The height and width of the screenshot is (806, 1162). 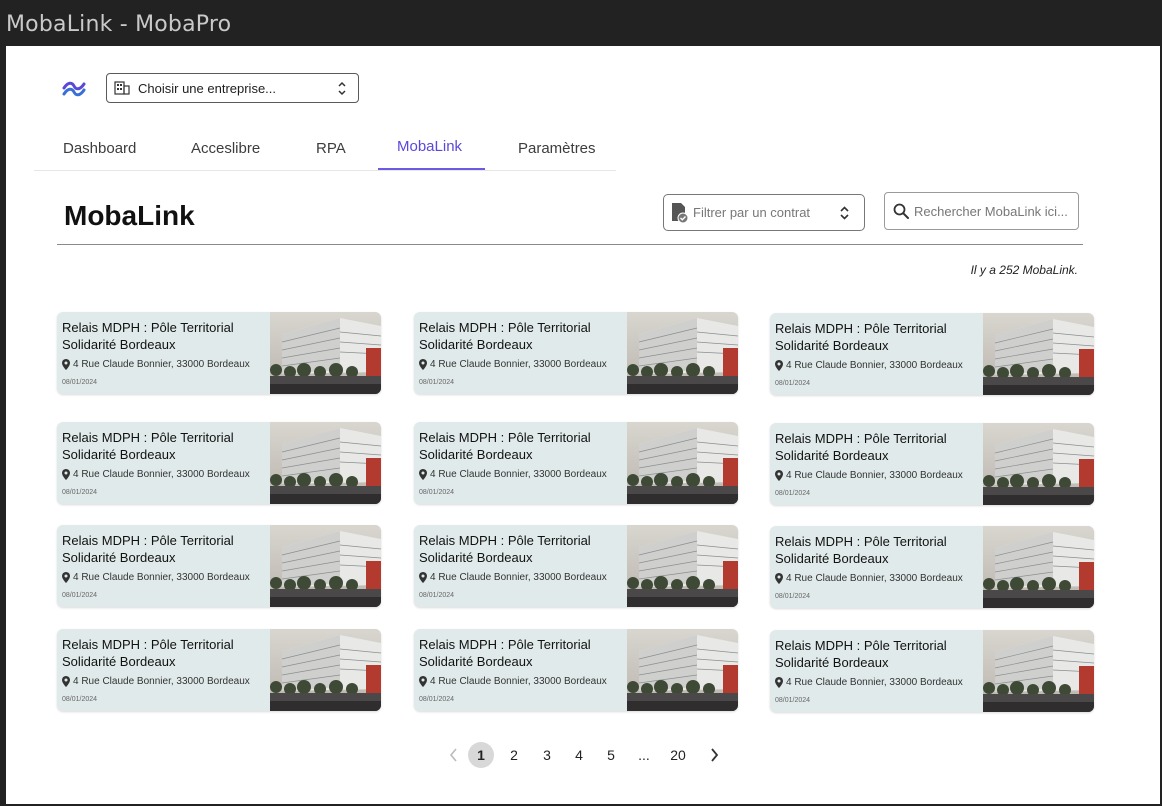 What do you see at coordinates (122, 88) in the screenshot?
I see `building-icon` at bounding box center [122, 88].